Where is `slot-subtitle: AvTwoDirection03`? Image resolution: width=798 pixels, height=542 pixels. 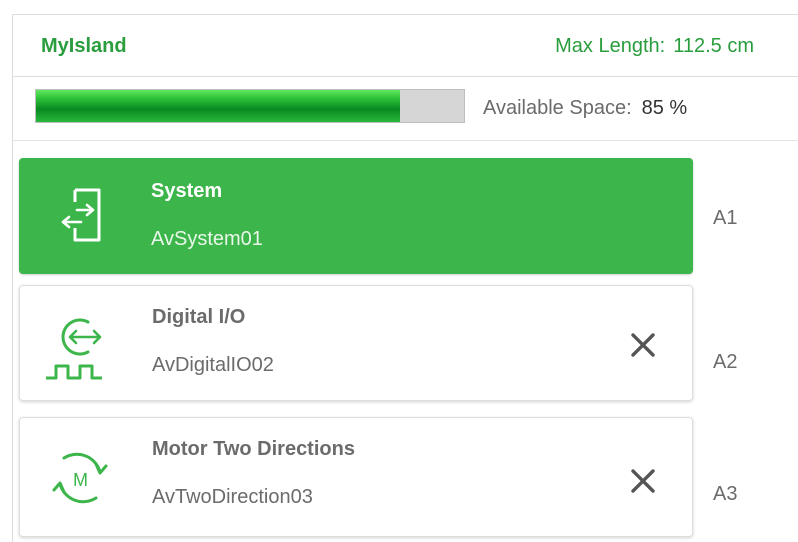 slot-subtitle: AvTwoDirection03 is located at coordinates (232, 497).